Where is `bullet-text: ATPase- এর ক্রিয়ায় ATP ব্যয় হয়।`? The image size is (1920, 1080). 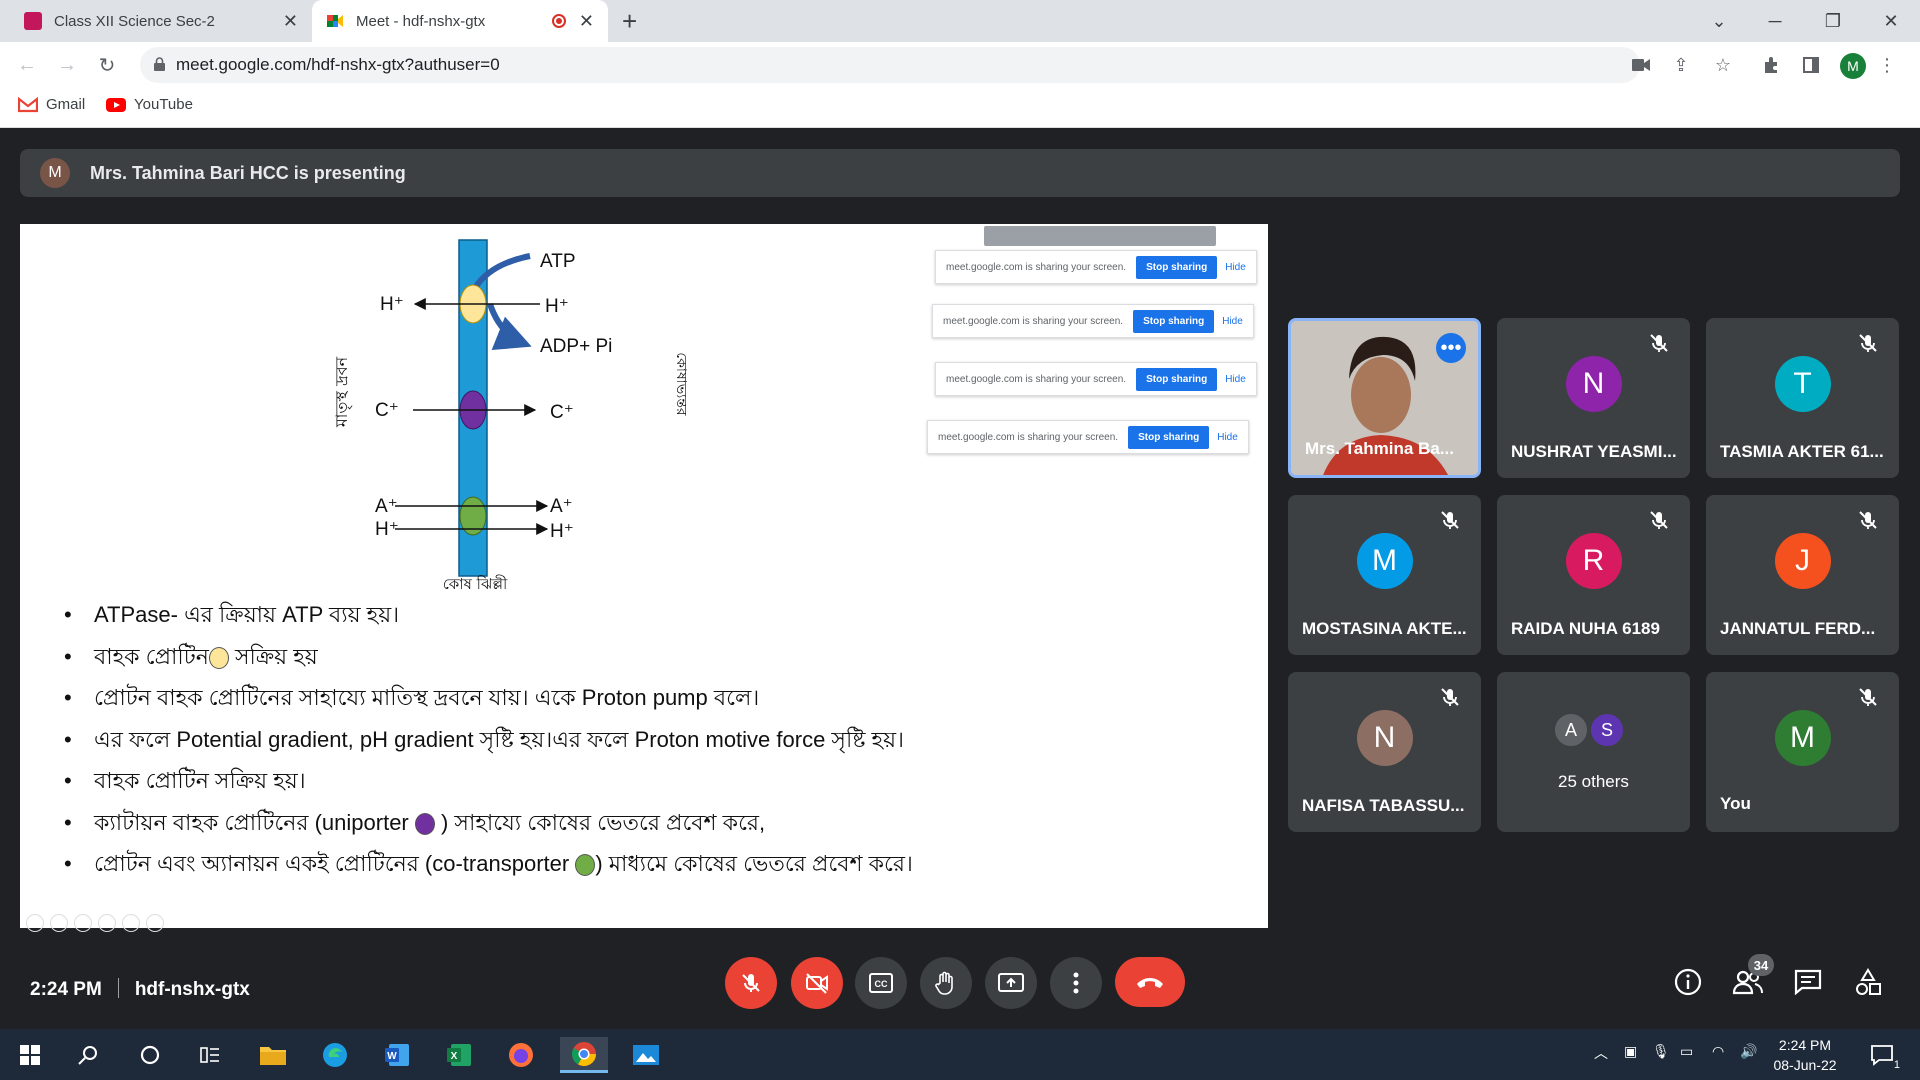 bullet-text: ATPase- এর ক্রিয়ায় ATP ব্যয় হয়। is located at coordinates (247, 614).